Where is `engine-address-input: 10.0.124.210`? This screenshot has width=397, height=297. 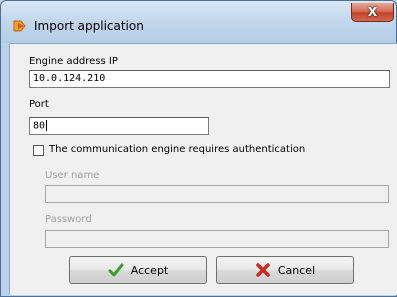
engine-address-input: 10.0.124.210 is located at coordinates (209, 79).